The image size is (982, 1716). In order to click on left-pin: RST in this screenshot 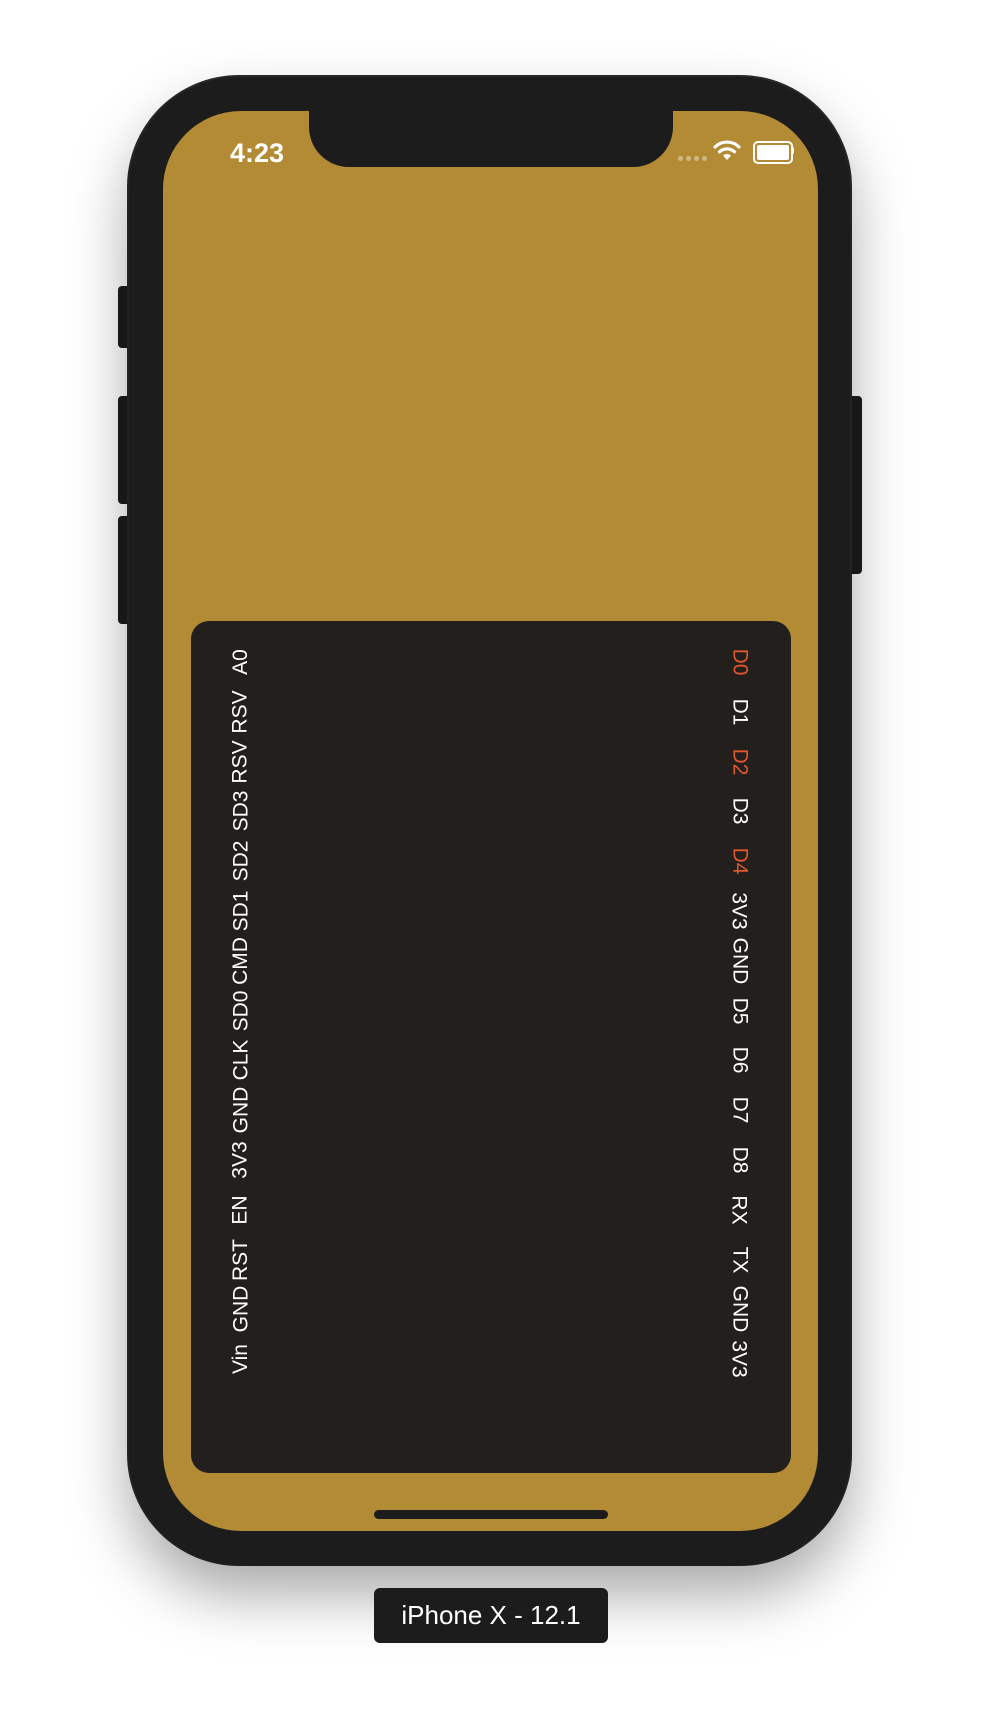, I will do `click(241, 1260)`.